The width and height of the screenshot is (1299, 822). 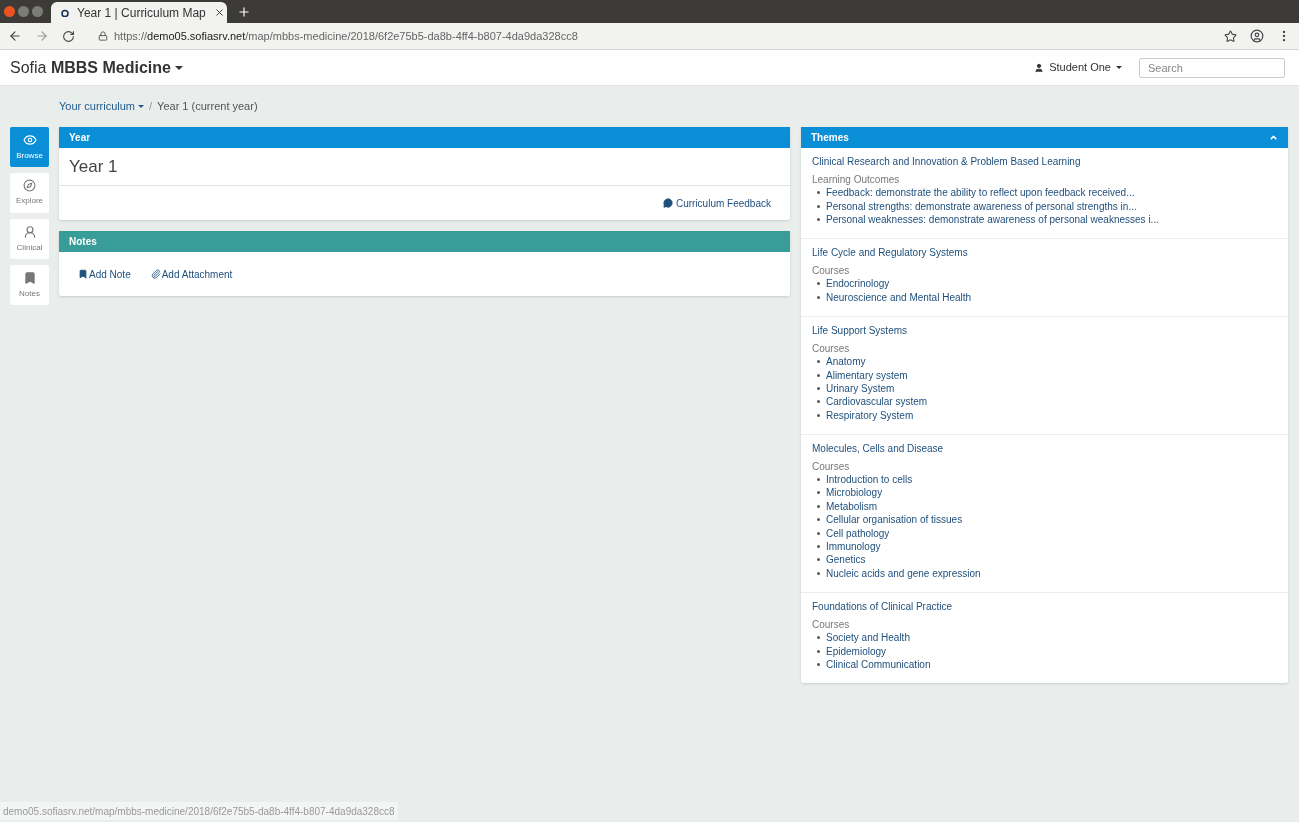 What do you see at coordinates (191, 274) in the screenshot?
I see `note-action-link: Add Attachment` at bounding box center [191, 274].